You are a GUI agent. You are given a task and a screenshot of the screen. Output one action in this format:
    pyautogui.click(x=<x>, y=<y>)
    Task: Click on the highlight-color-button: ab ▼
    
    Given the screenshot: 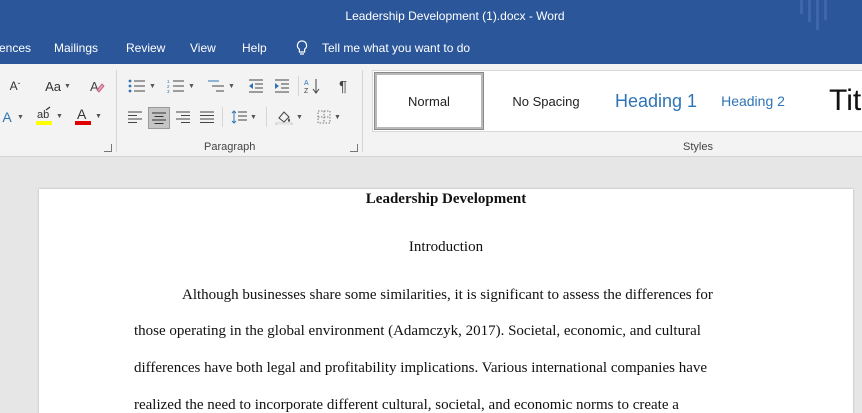 What is the action you would take?
    pyautogui.click(x=49, y=116)
    